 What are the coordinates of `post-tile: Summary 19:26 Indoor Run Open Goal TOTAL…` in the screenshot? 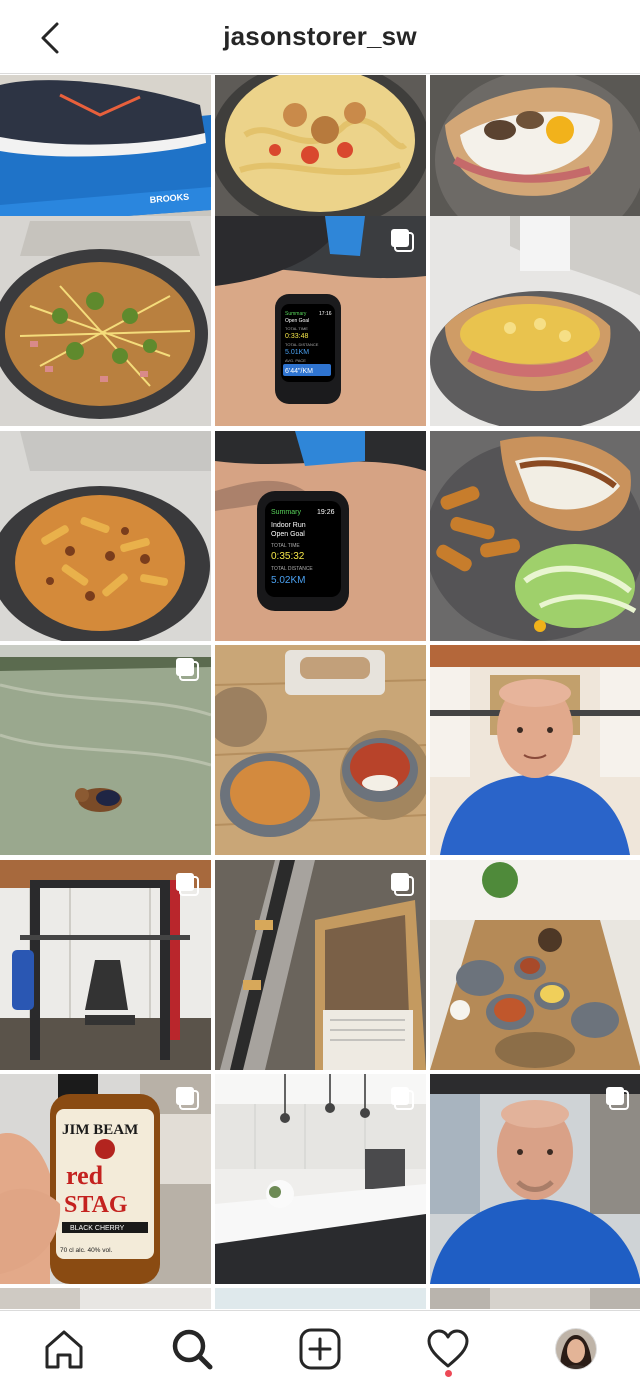 It's located at (320, 536).